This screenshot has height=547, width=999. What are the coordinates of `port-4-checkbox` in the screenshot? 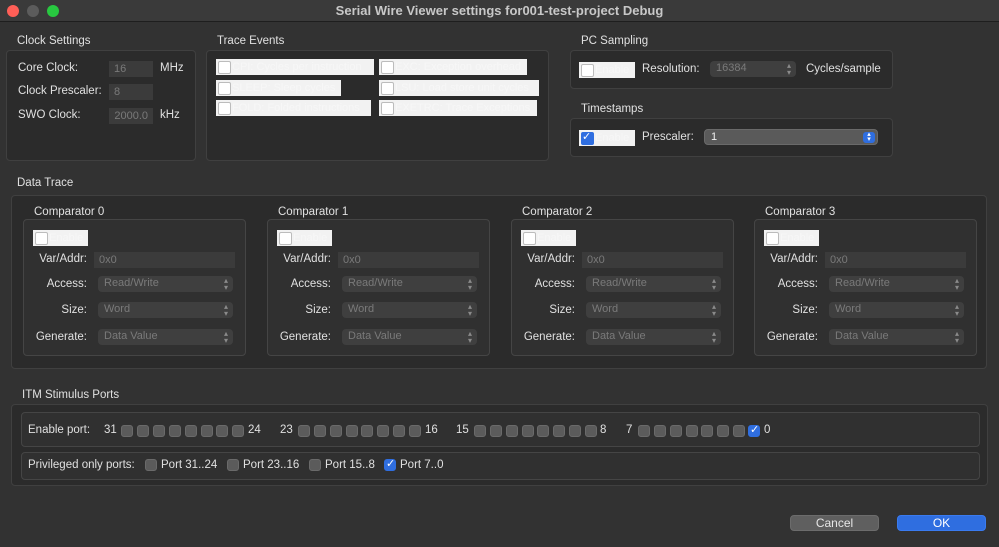 It's located at (692, 431).